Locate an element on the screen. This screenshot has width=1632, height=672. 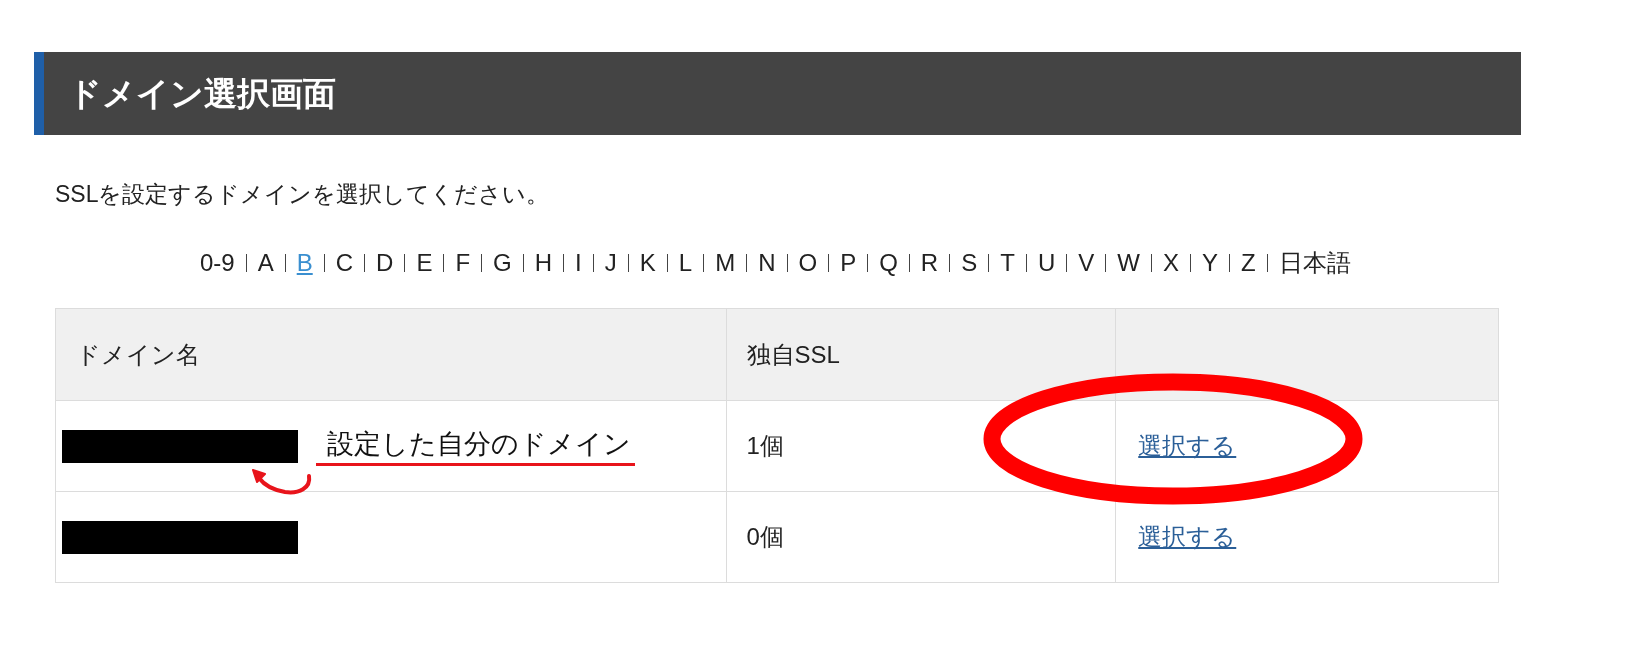
table-cell: 1個 is located at coordinates (921, 446).